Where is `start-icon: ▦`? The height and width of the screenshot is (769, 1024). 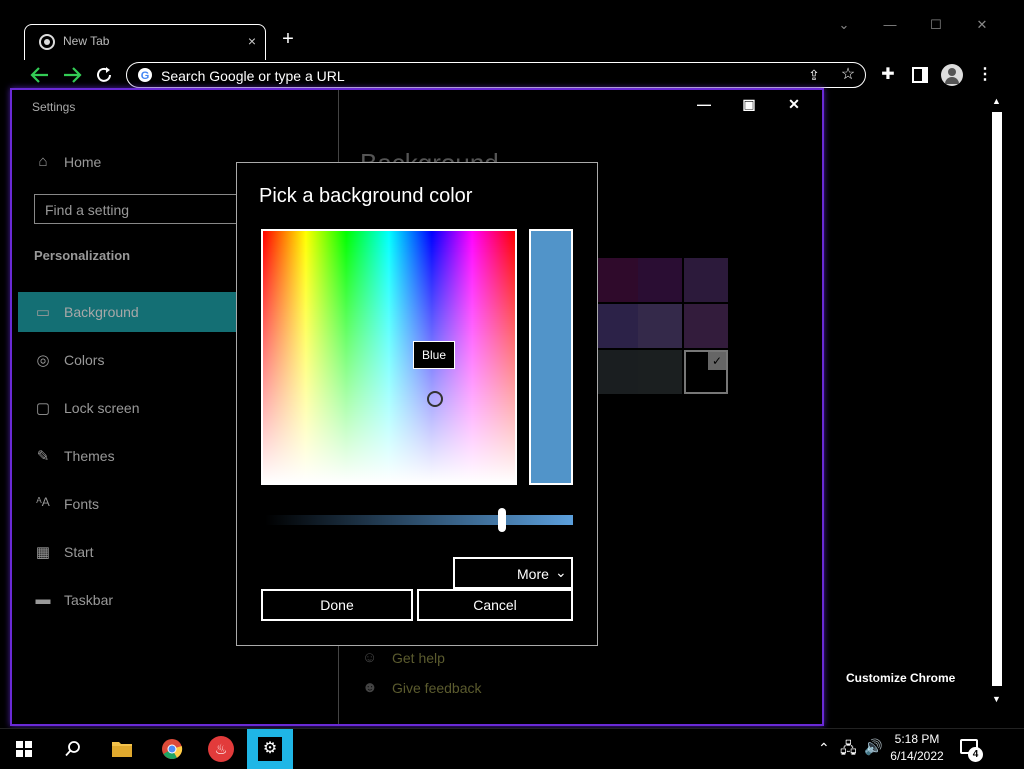 start-icon: ▦ is located at coordinates (43, 552).